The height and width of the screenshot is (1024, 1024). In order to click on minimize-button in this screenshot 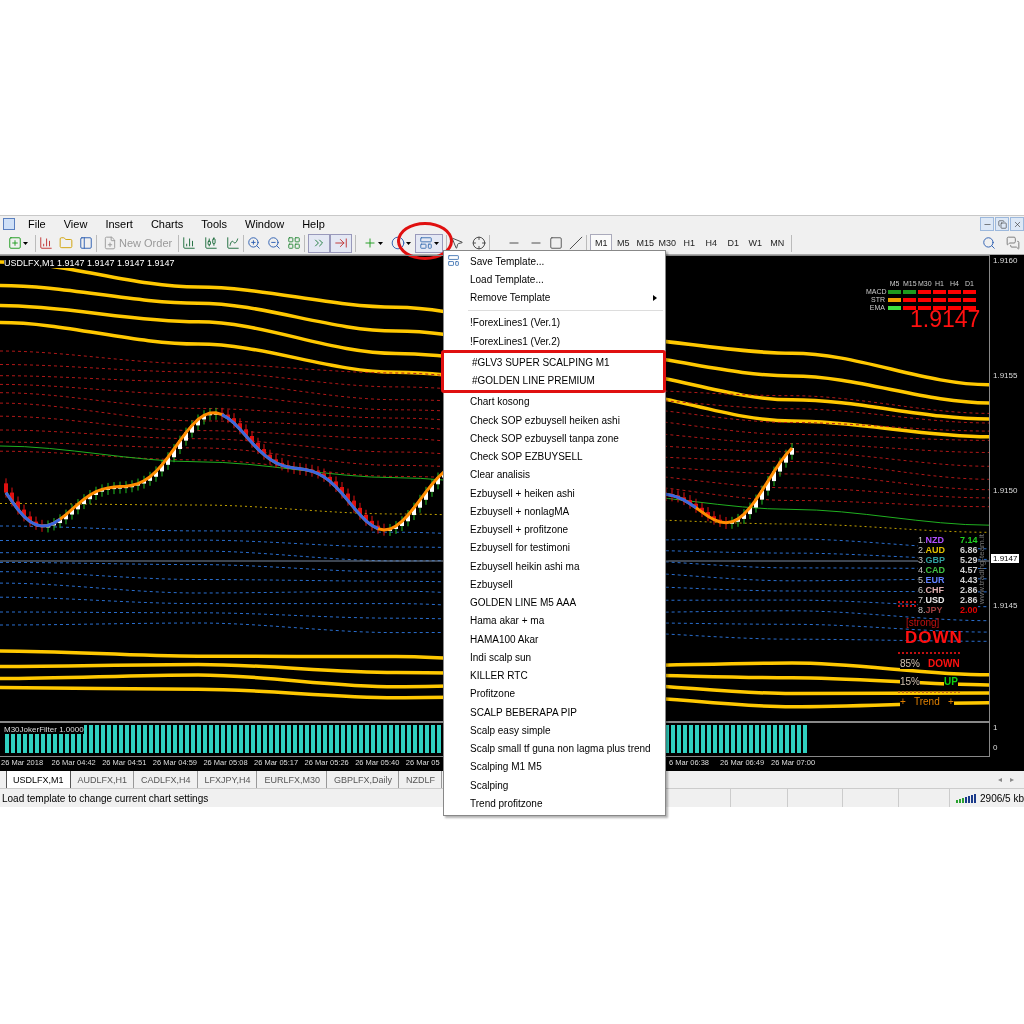, I will do `click(987, 224)`.